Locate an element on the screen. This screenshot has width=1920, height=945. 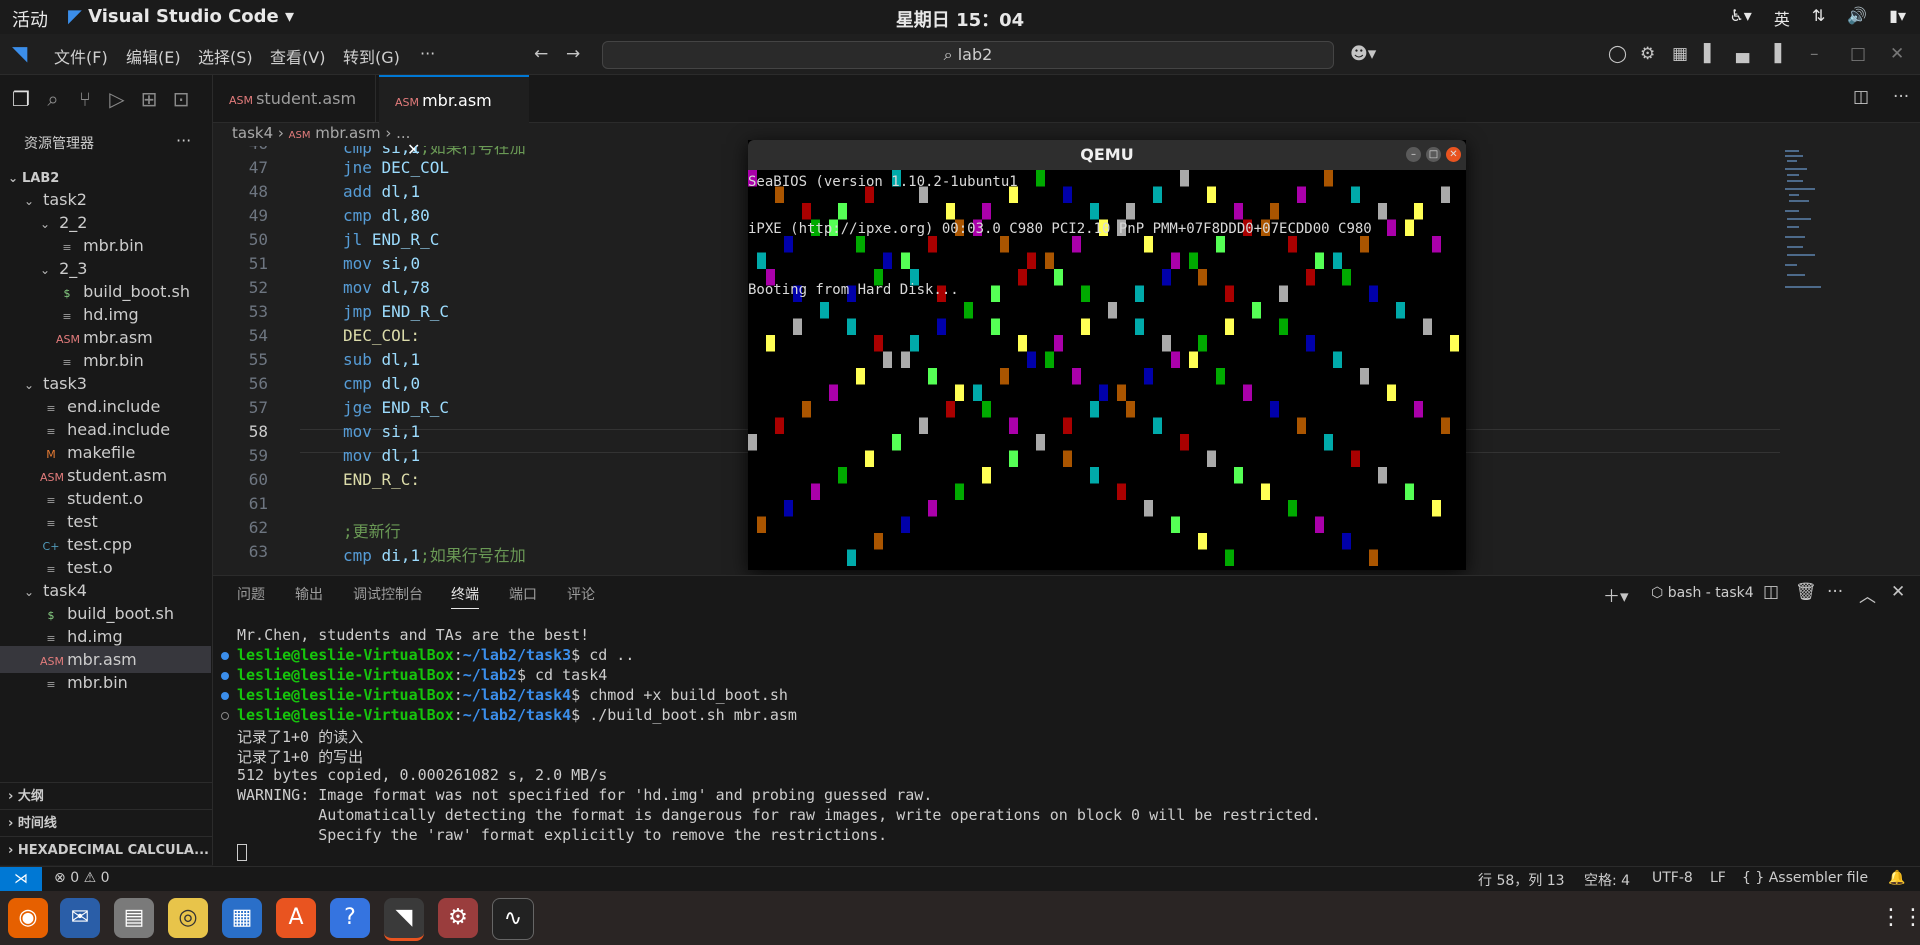
qemu-minimize-button: – is located at coordinates (1413, 154).